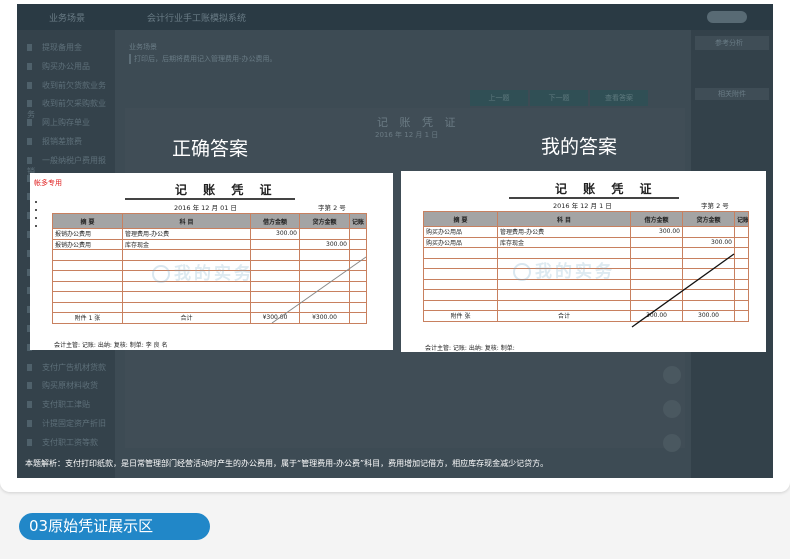 The image size is (790, 559). Describe the element at coordinates (395, 17) in the screenshot. I see `app-topbar: 业务场景 会计行业手工账模拟系统` at that location.